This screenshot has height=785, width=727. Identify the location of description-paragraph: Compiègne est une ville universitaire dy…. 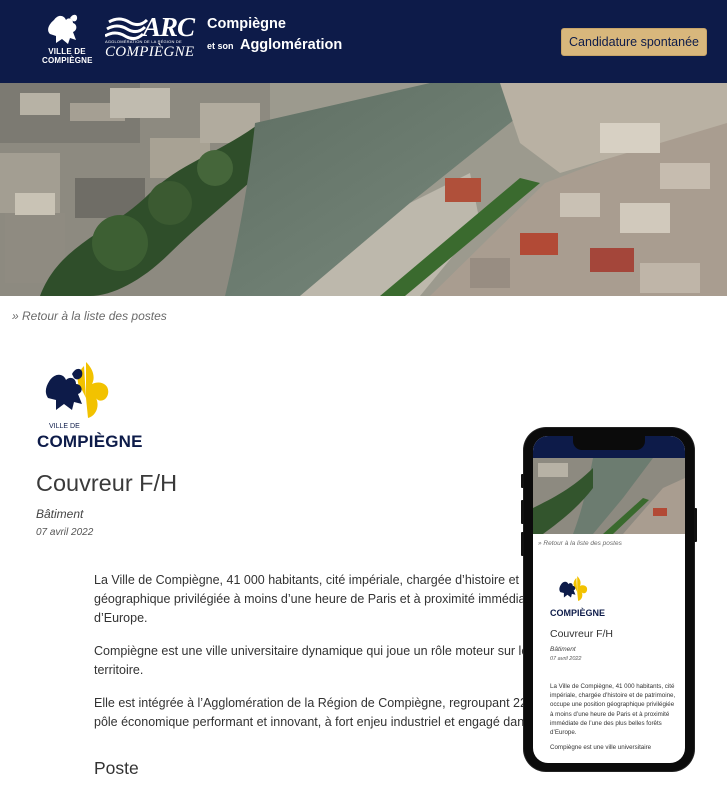
(314, 661).